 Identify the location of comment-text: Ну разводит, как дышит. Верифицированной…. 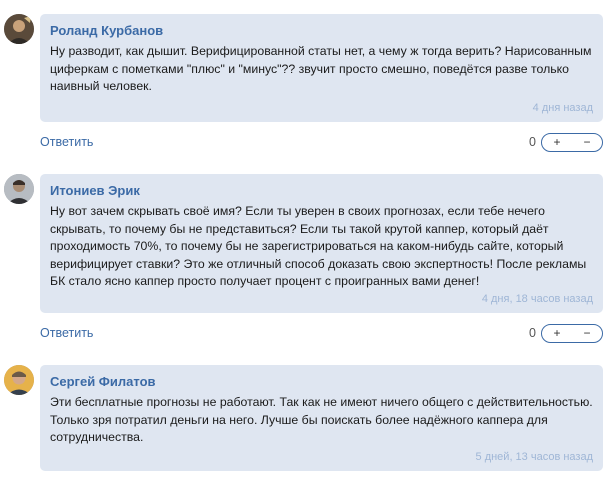
(321, 68).